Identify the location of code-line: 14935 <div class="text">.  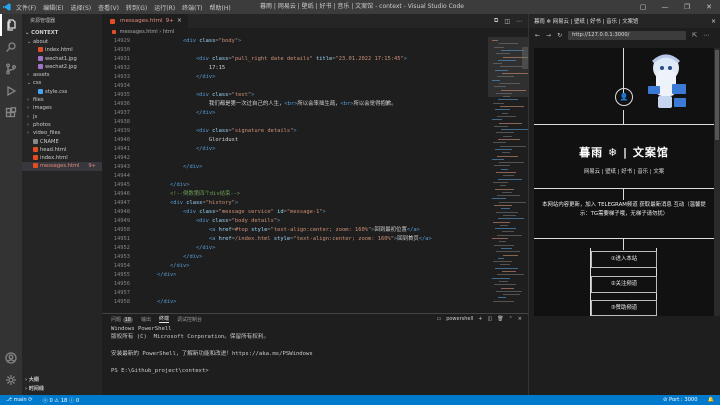
(315, 95).